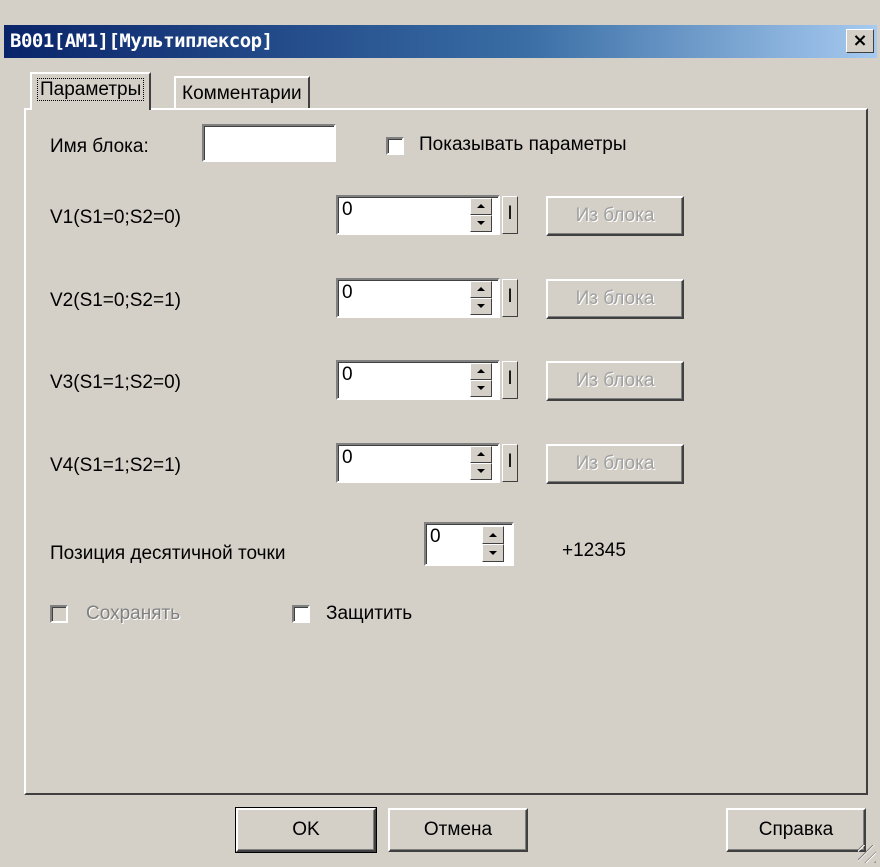 This screenshot has height=867, width=880. What do you see at coordinates (615, 464) in the screenshot?
I see `v4-from-block-button: Из блока` at bounding box center [615, 464].